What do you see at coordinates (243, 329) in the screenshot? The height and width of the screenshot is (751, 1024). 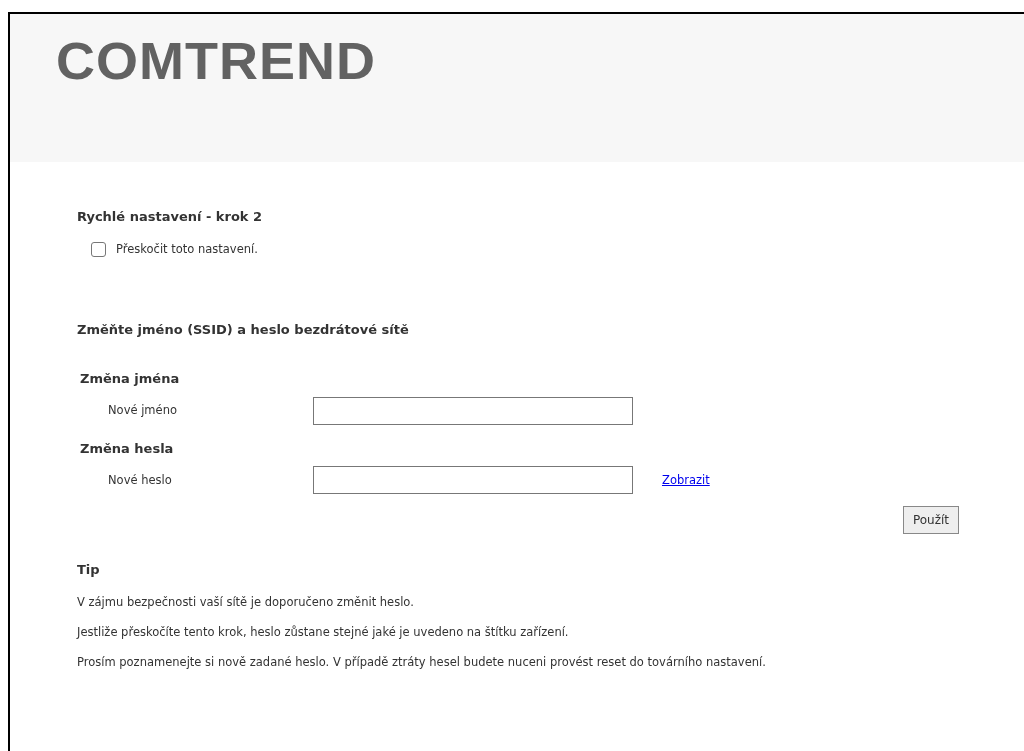 I see `section-title: Změňte jméno (SSID) a heslo bezdrátové sítě` at bounding box center [243, 329].